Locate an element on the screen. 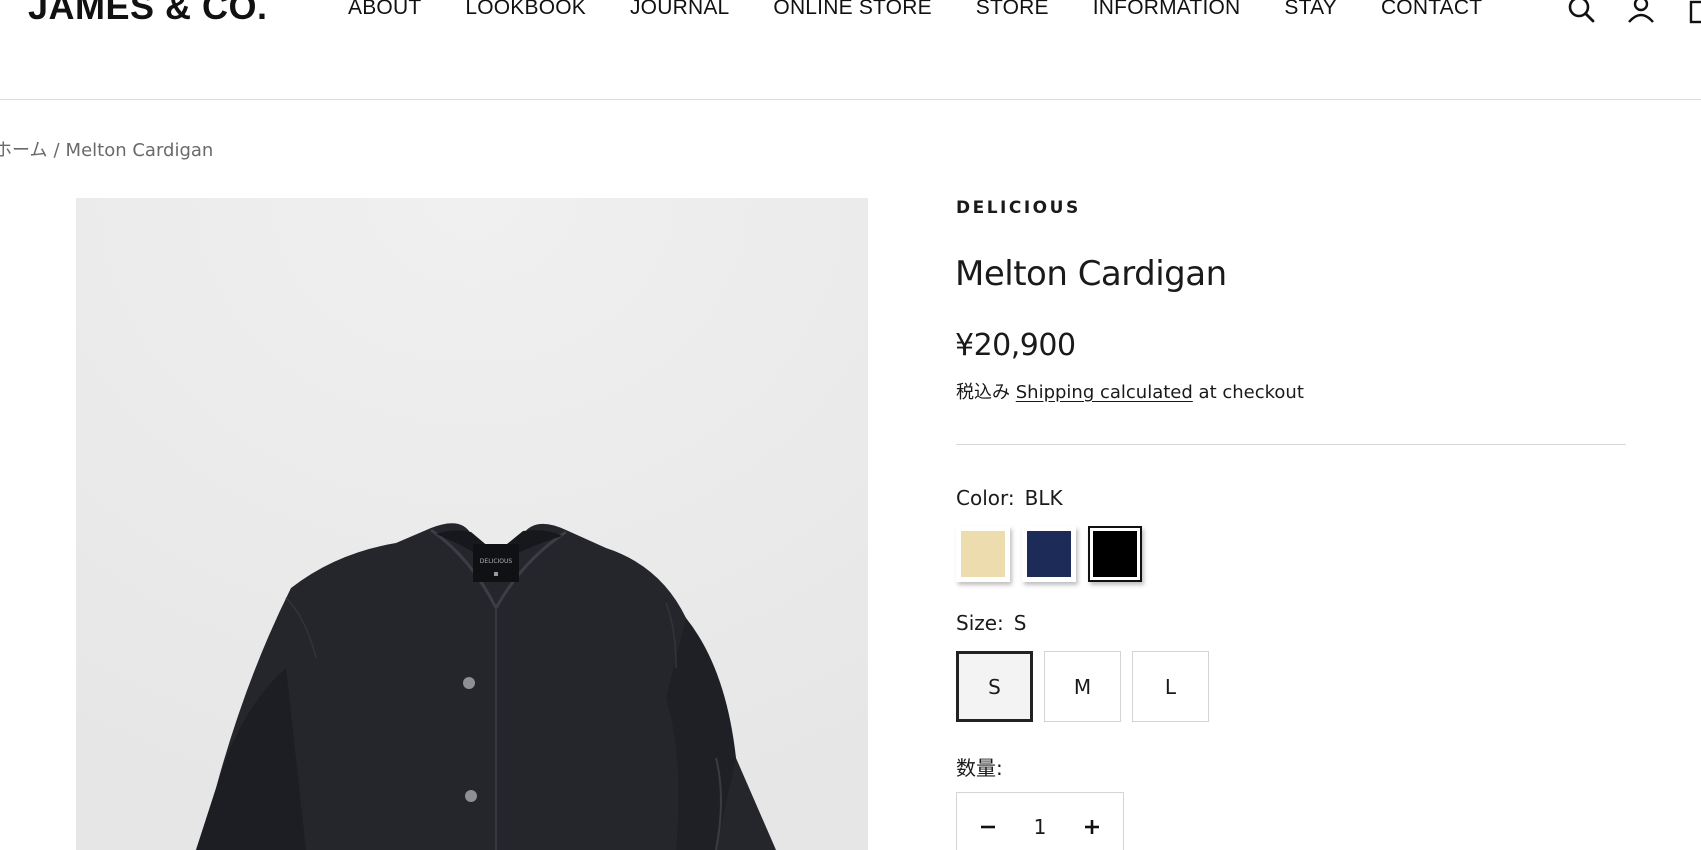 This screenshot has width=1701, height=850. tax-note: 税込み Shipping calculated at checkout is located at coordinates (1130, 391).